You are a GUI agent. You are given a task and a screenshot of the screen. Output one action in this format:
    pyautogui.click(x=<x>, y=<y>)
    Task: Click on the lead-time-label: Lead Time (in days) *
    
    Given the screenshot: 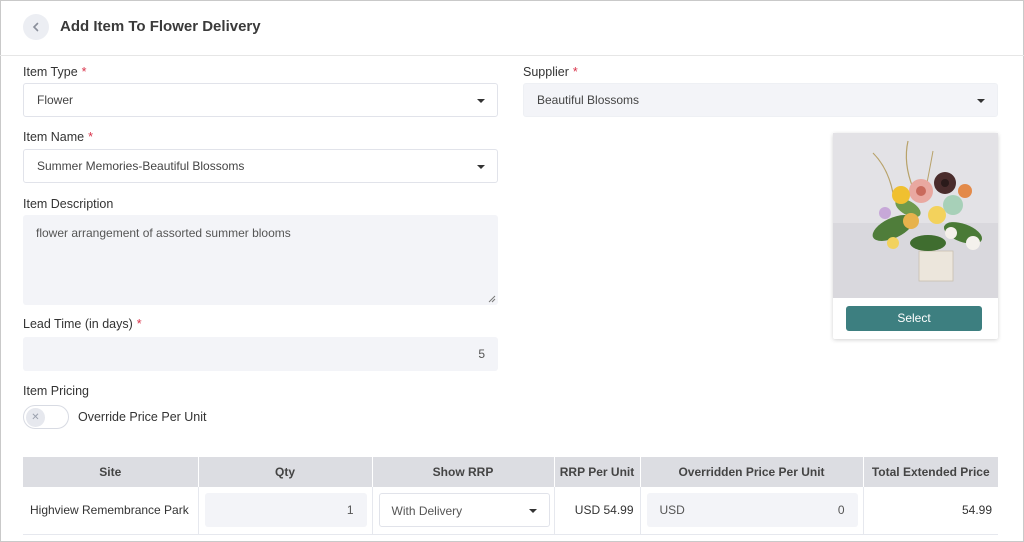 What is the action you would take?
    pyautogui.click(x=82, y=324)
    